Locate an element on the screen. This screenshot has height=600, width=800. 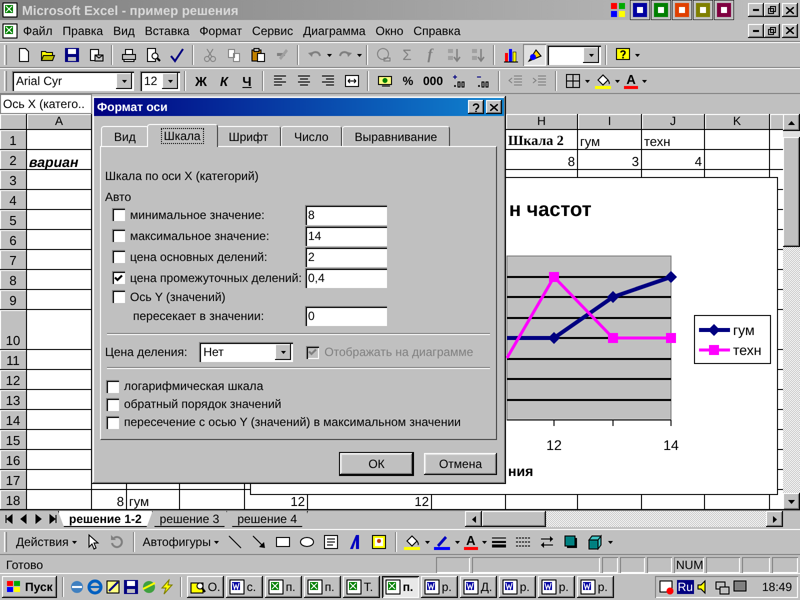
print-icon is located at coordinates (128, 55).